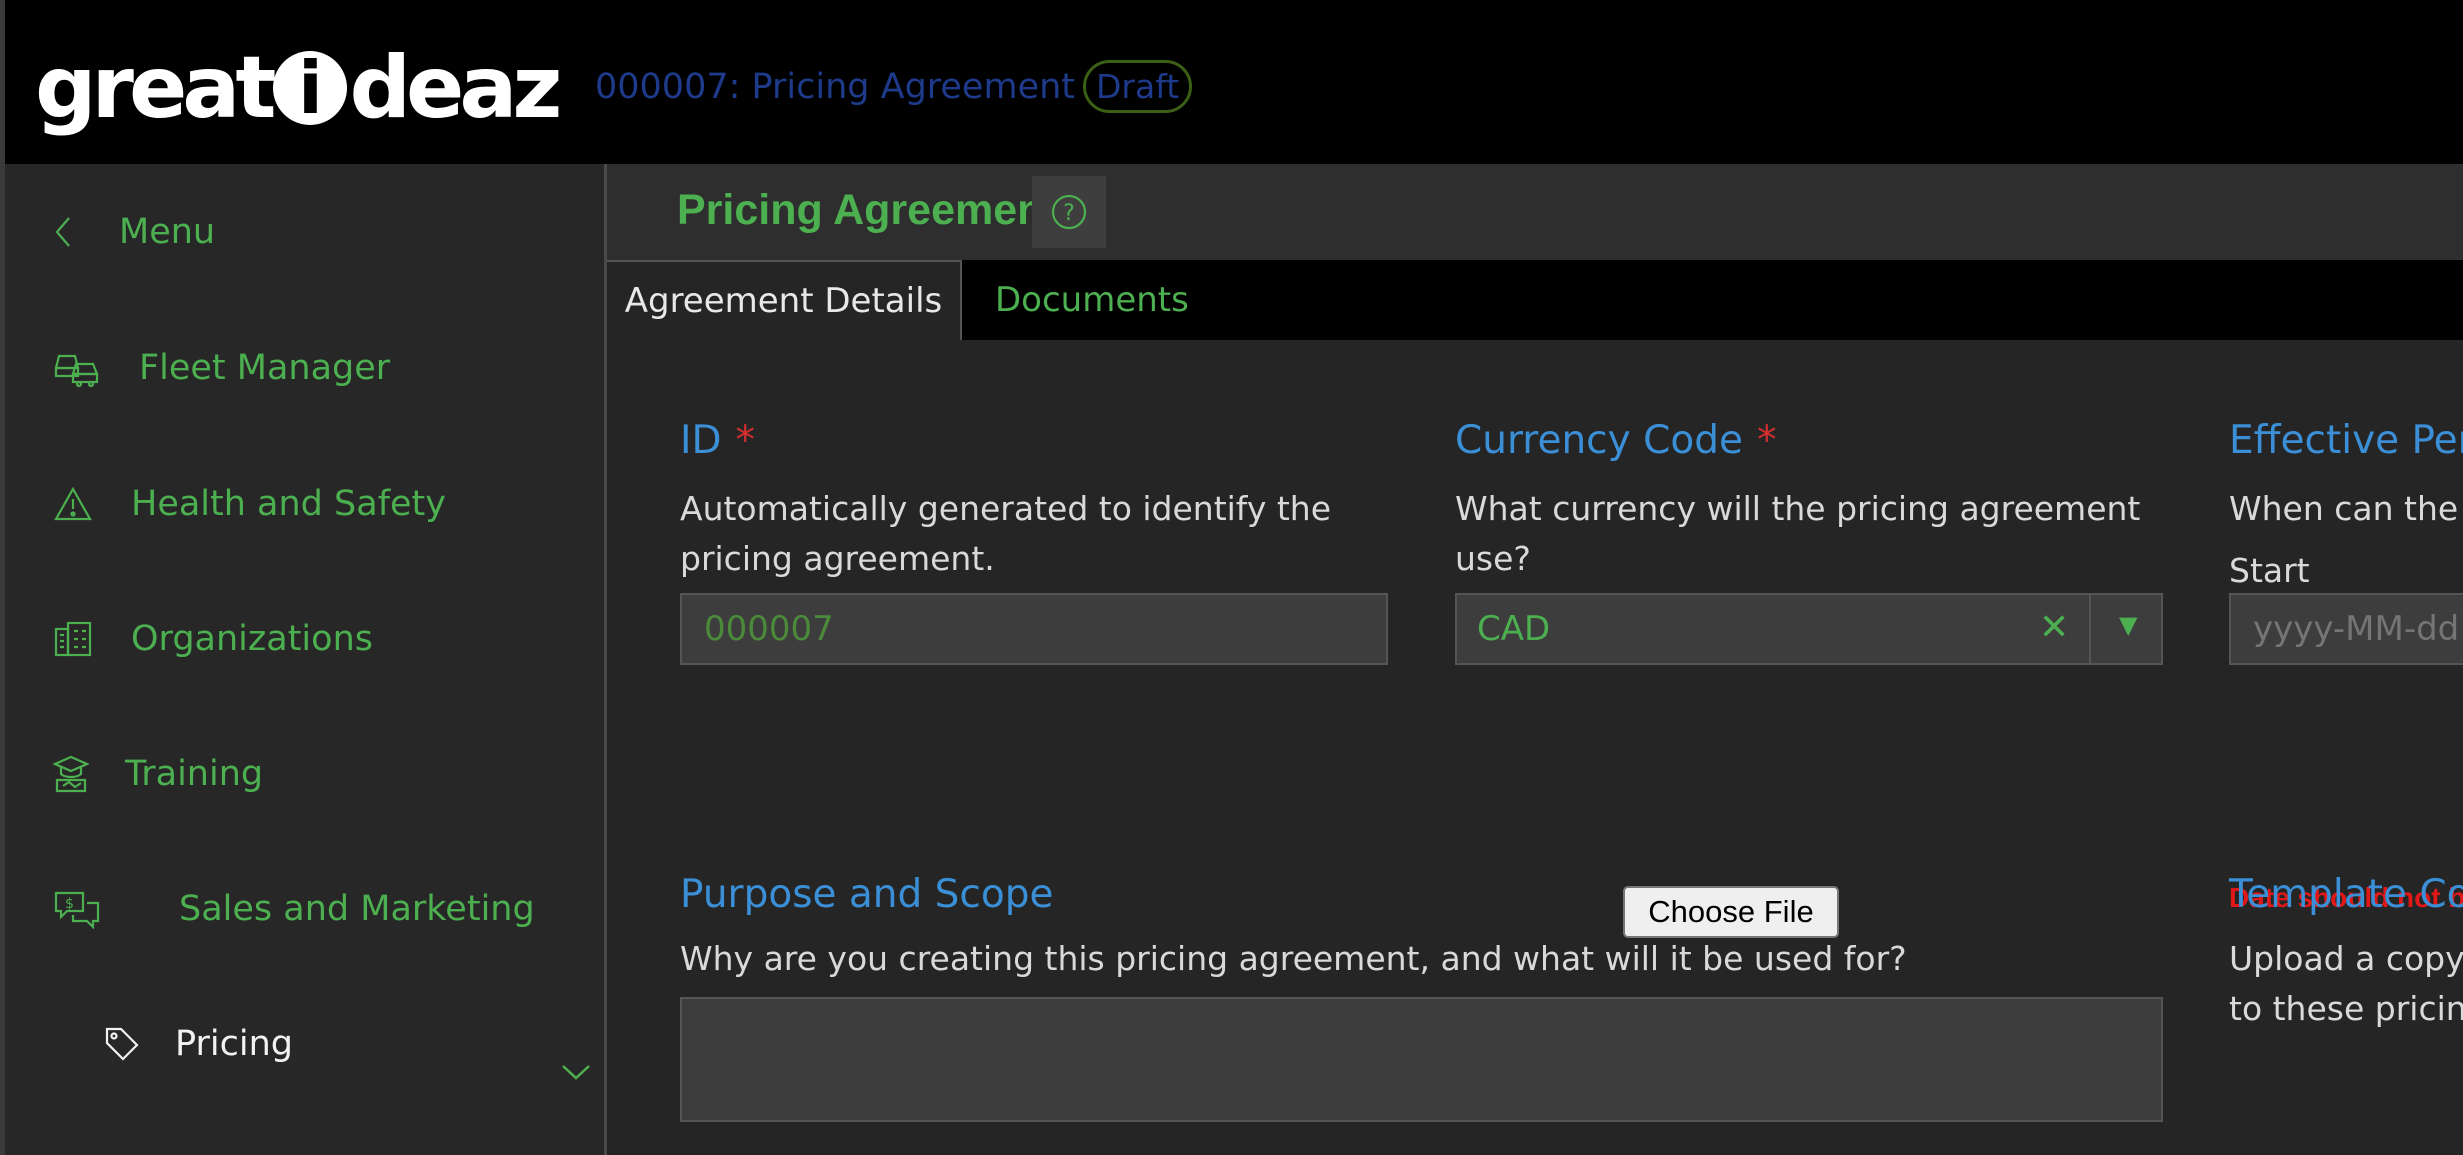  I want to click on sidebar-item-organizations: Organizations, so click(213, 639).